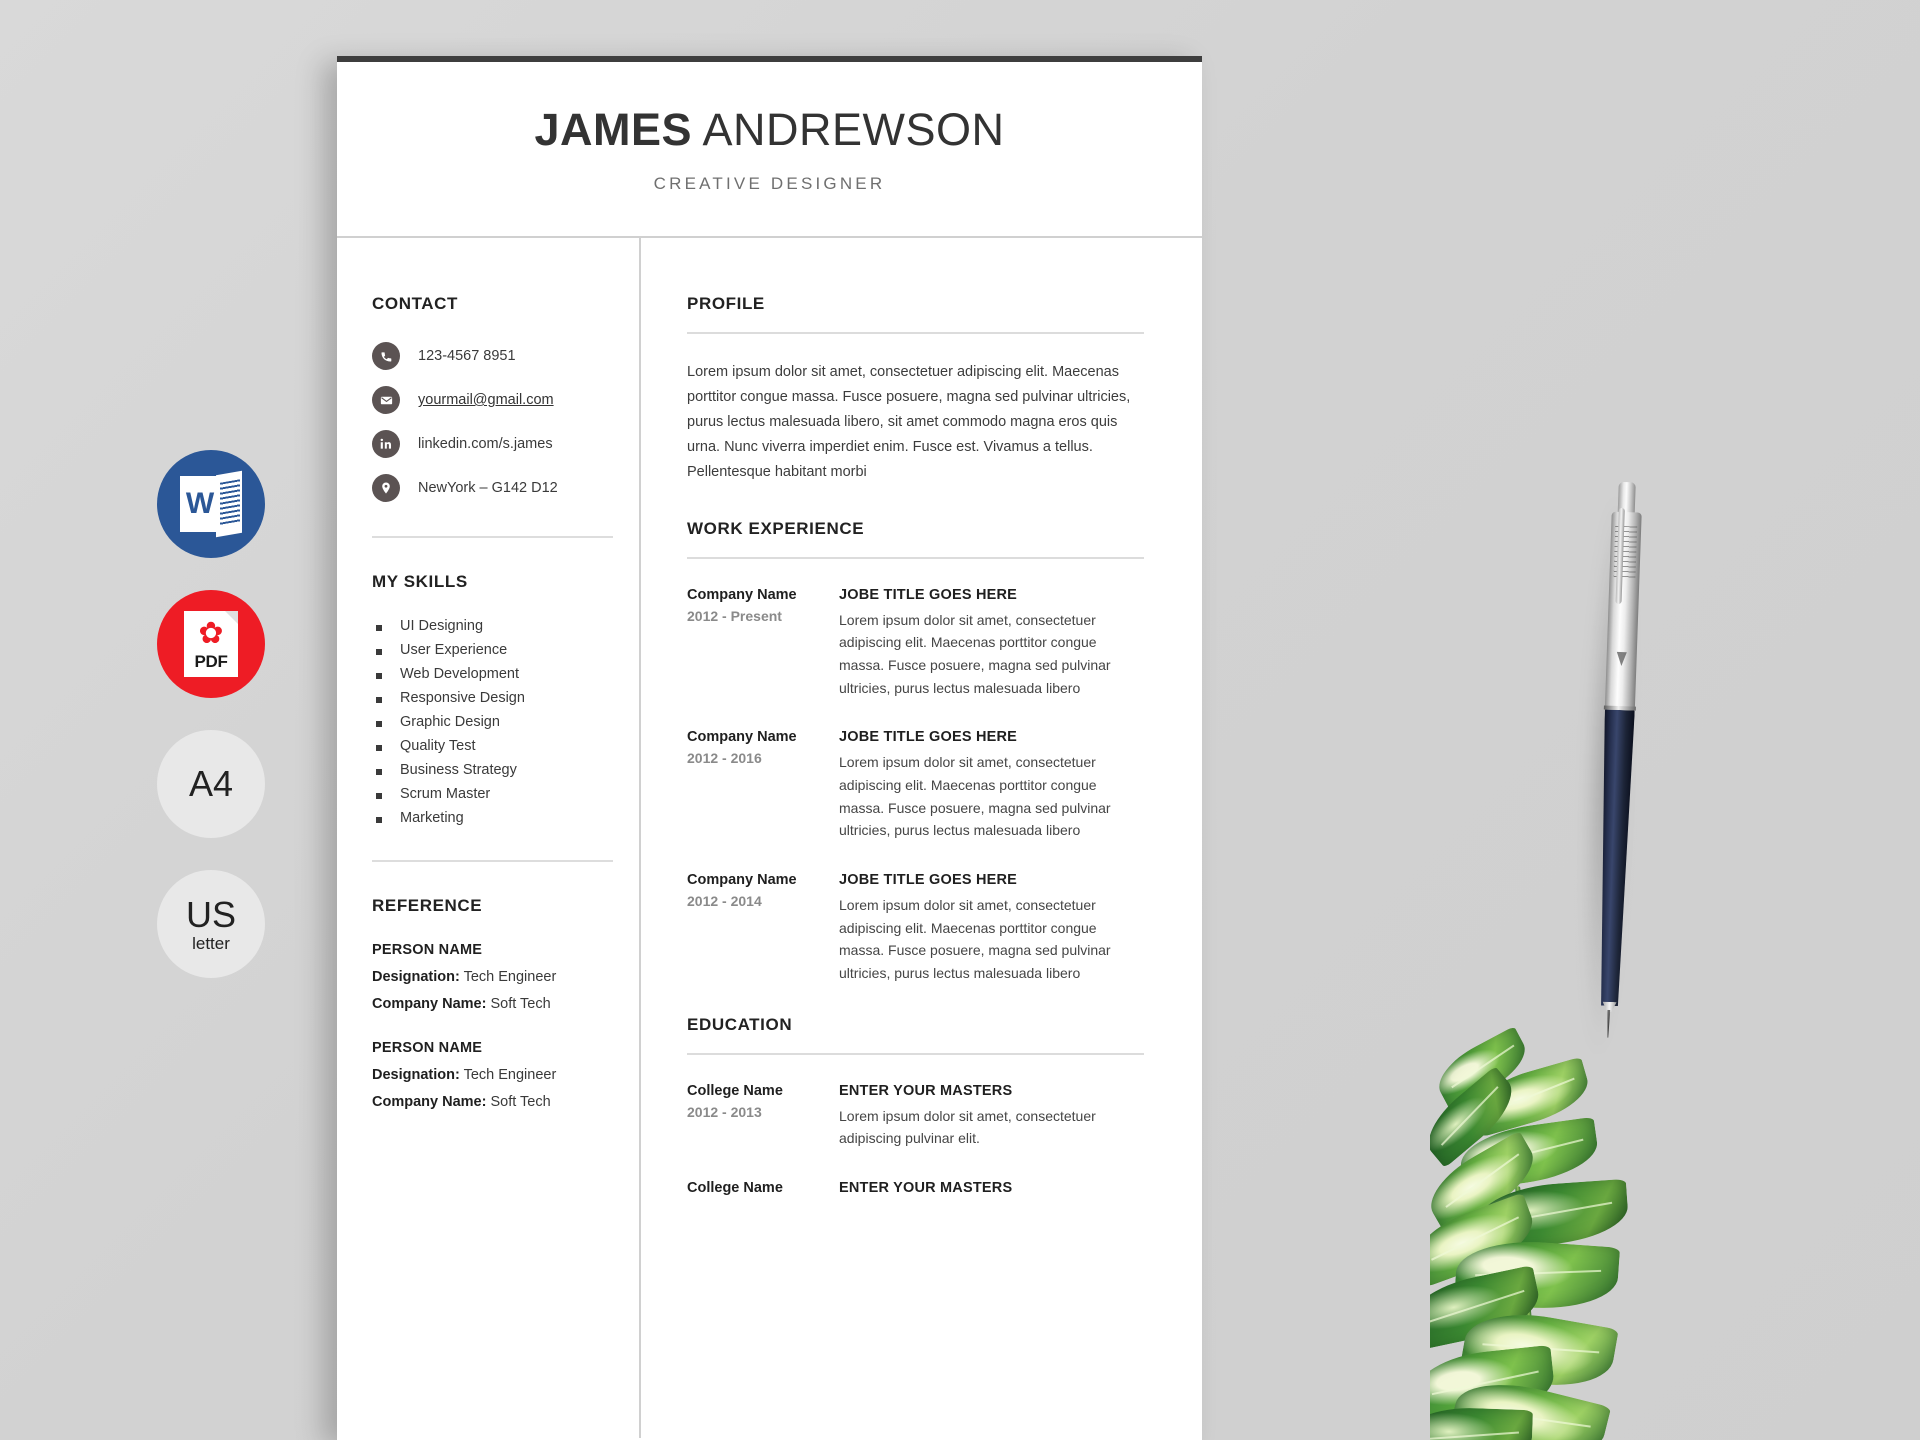 The width and height of the screenshot is (1920, 1440). What do you see at coordinates (1610, 769) in the screenshot?
I see `ballpoint-pen-decoration` at bounding box center [1610, 769].